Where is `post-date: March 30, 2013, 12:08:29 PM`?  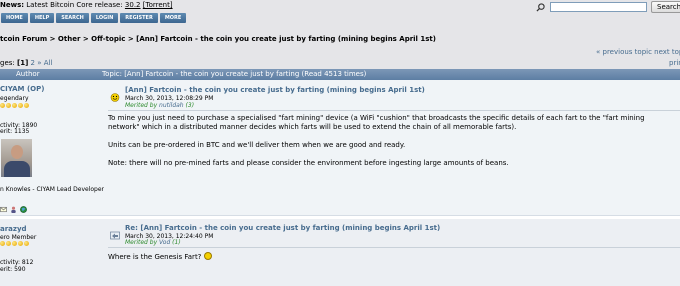 post-date: March 30, 2013, 12:08:29 PM is located at coordinates (169, 98).